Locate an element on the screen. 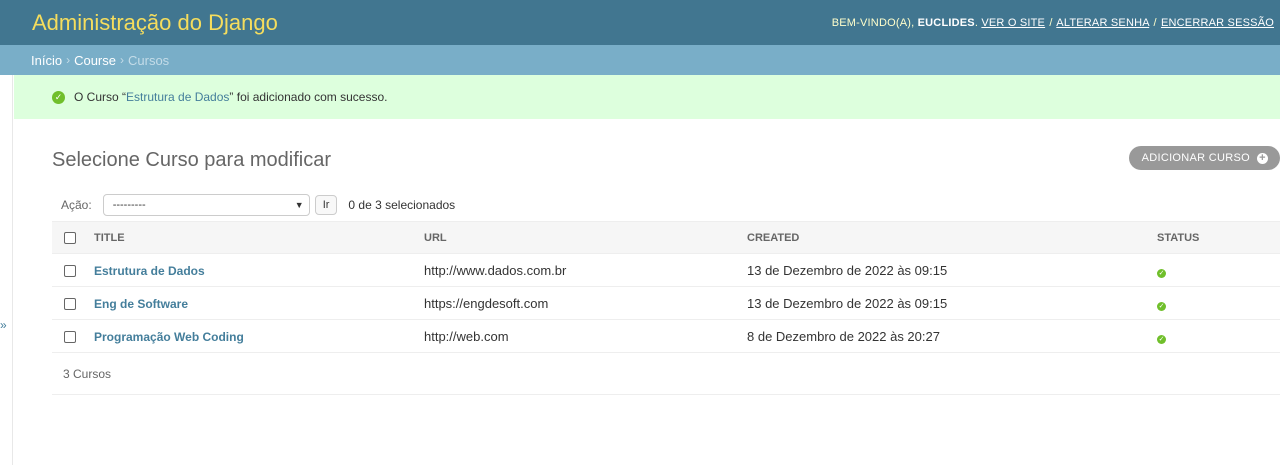 The width and height of the screenshot is (1280, 465). success-message-prefix: O Curso “ is located at coordinates (100, 97).